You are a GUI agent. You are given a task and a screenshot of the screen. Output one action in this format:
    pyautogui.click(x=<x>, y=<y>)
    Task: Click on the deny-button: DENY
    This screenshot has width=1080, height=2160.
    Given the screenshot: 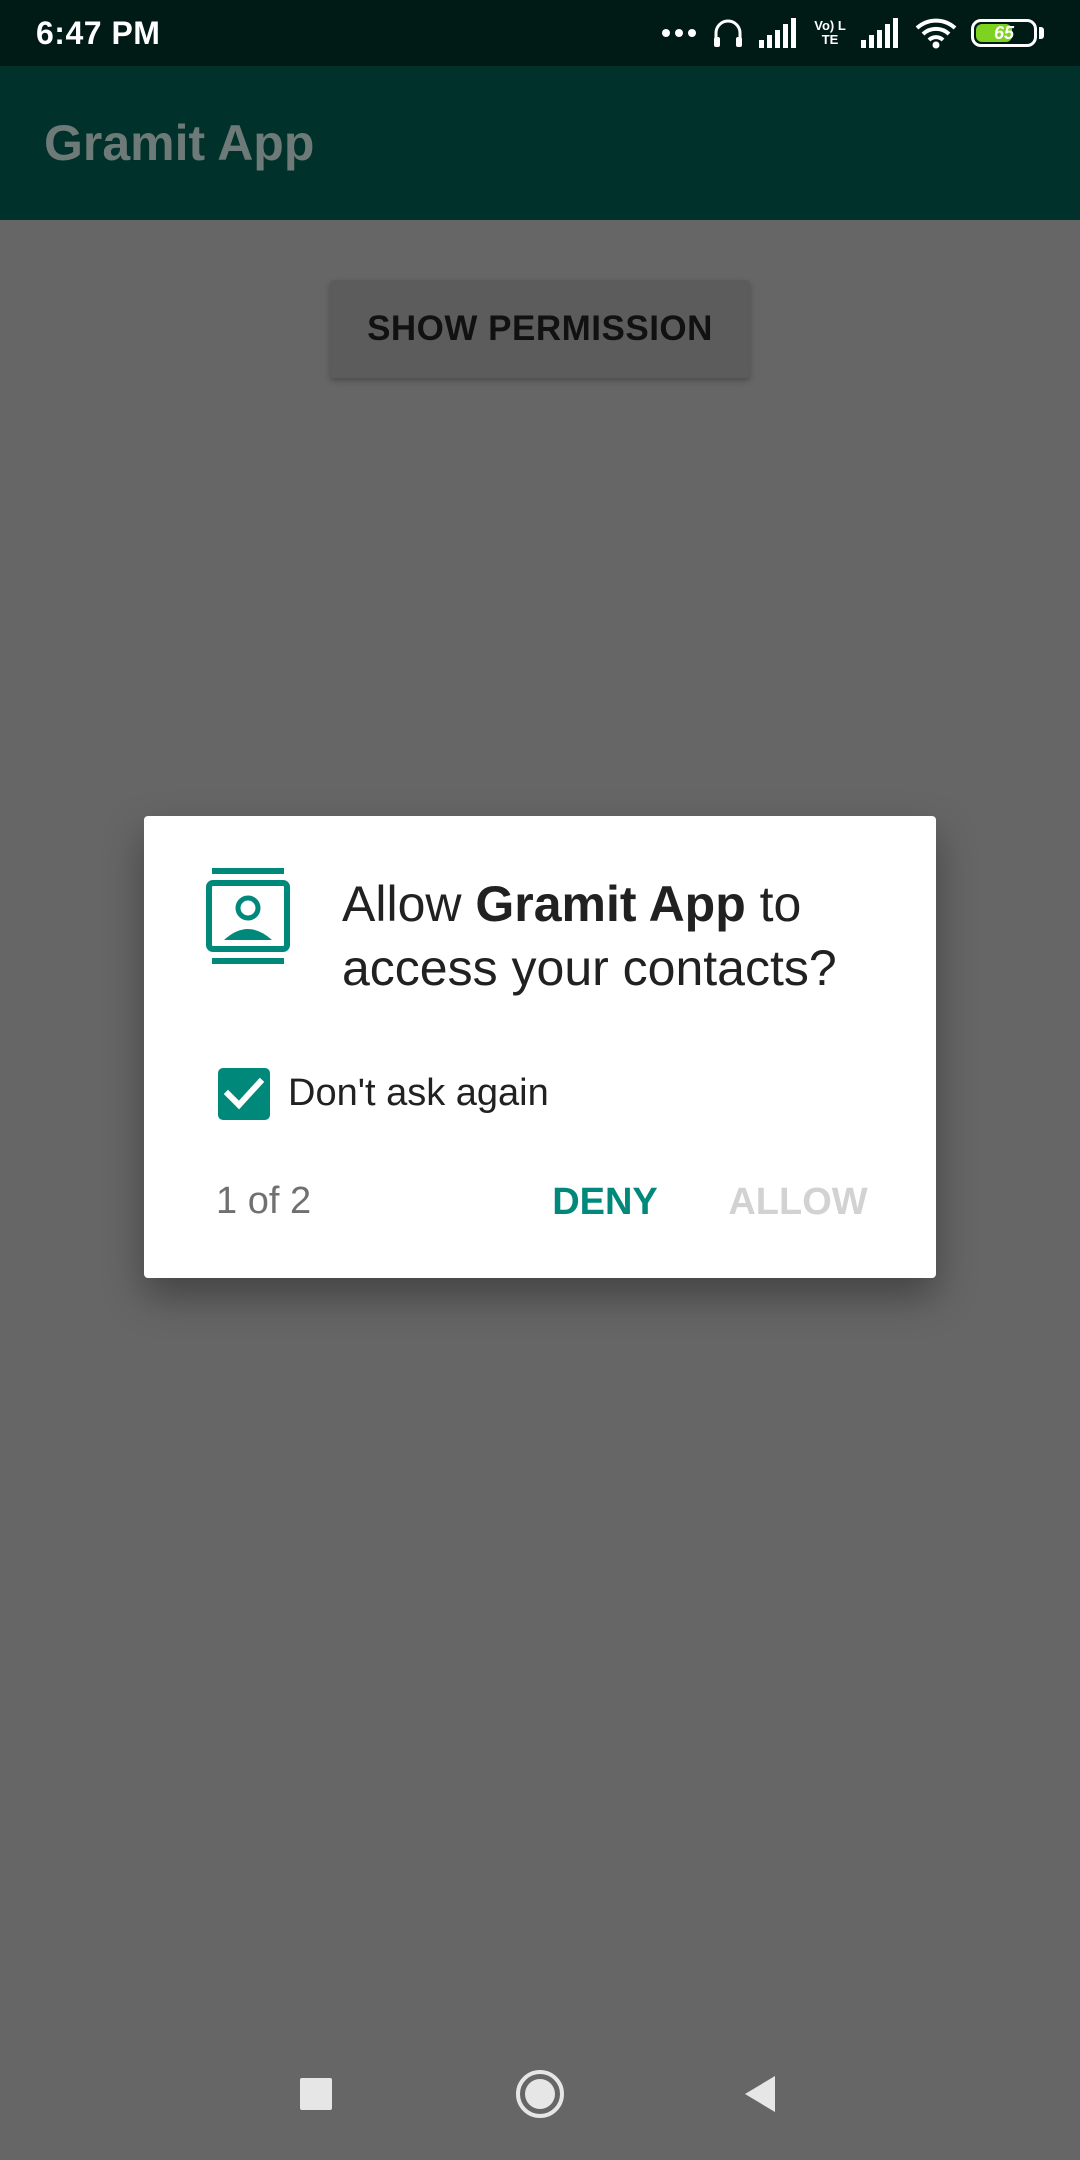 What is the action you would take?
    pyautogui.click(x=605, y=1202)
    